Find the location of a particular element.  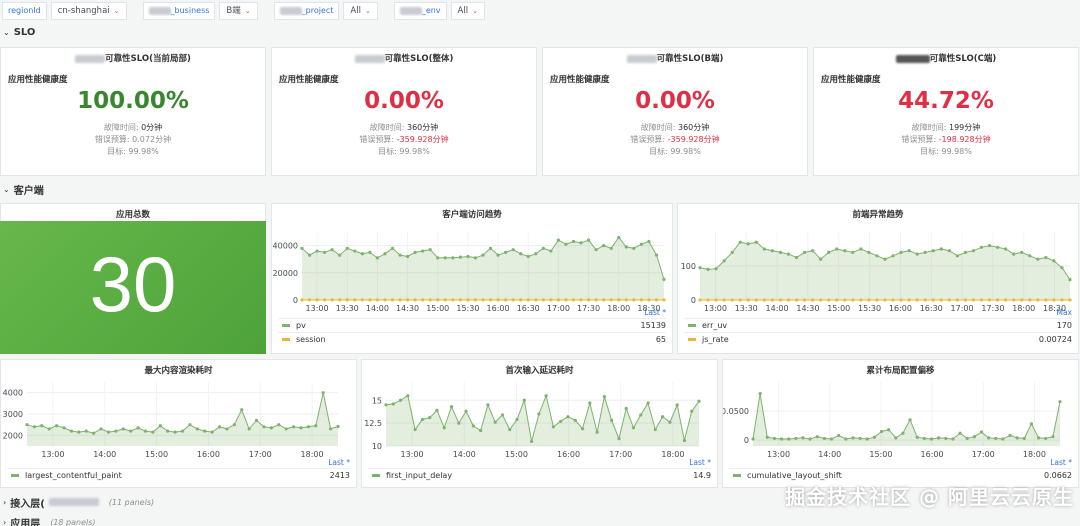

legend-row: session 65 is located at coordinates (472, 339).